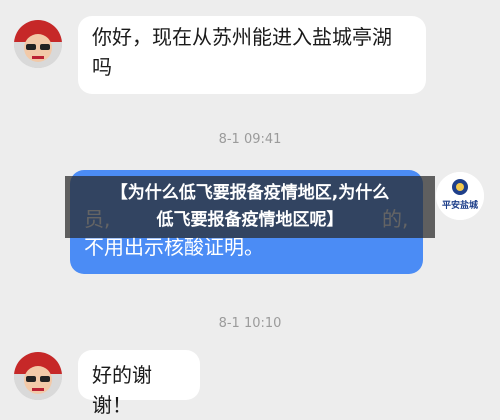 This screenshot has width=500, height=420. I want to click on avatar-logo-text: 平安盐城, so click(459, 206).